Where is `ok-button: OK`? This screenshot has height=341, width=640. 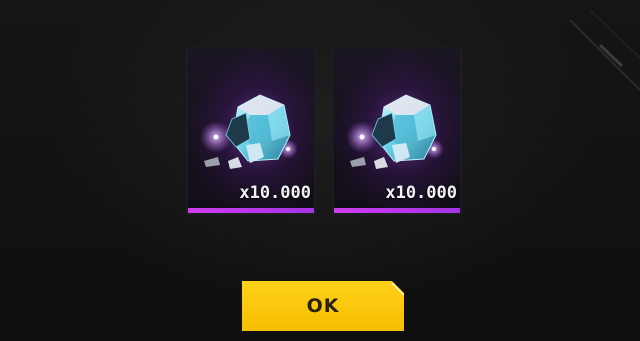 ok-button: OK is located at coordinates (323, 306).